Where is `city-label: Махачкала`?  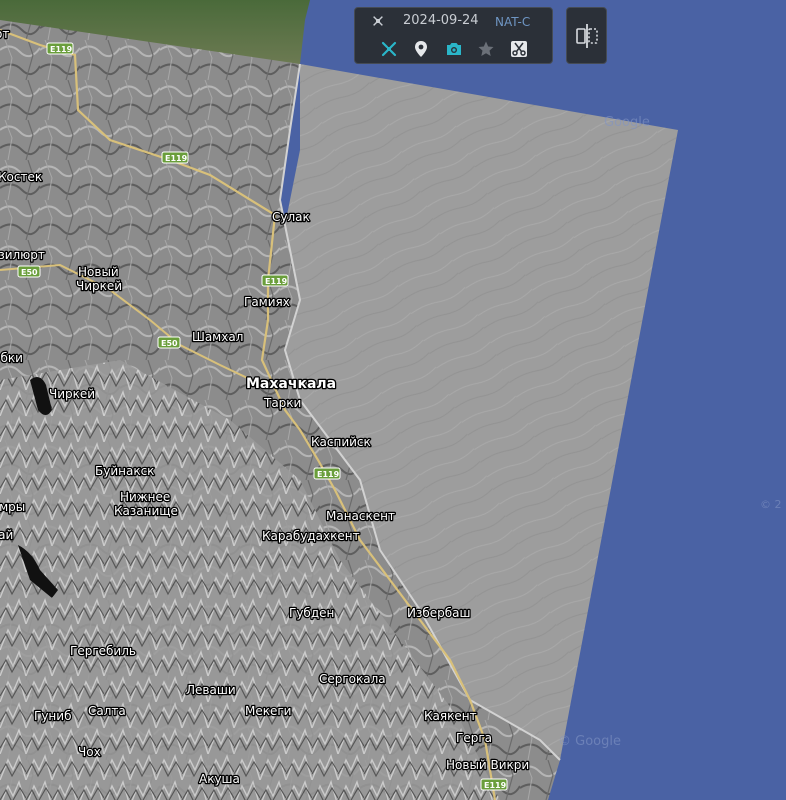
city-label: Махачкала is located at coordinates (291, 384).